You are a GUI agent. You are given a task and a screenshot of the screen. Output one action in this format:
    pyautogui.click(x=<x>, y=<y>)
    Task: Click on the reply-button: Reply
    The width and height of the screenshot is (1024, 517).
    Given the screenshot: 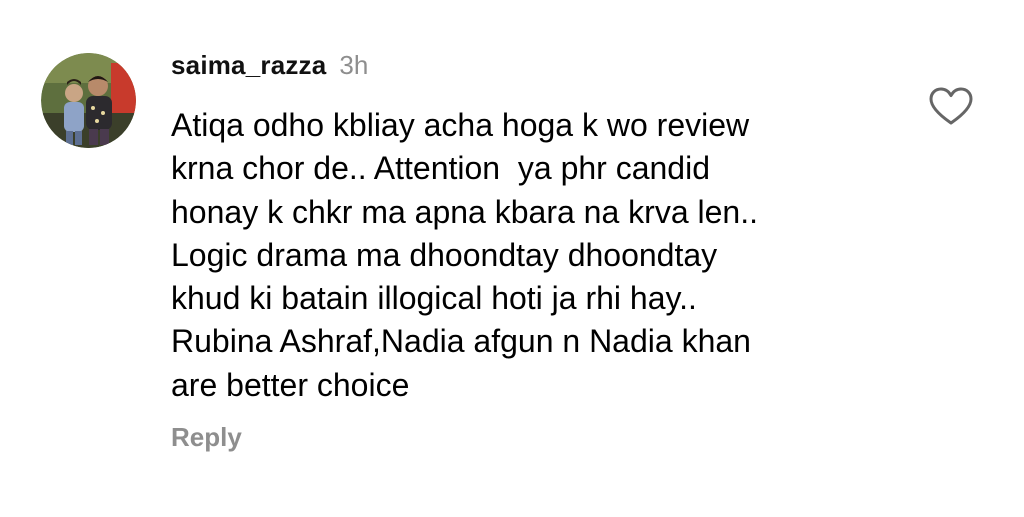 What is the action you would take?
    pyautogui.click(x=206, y=437)
    